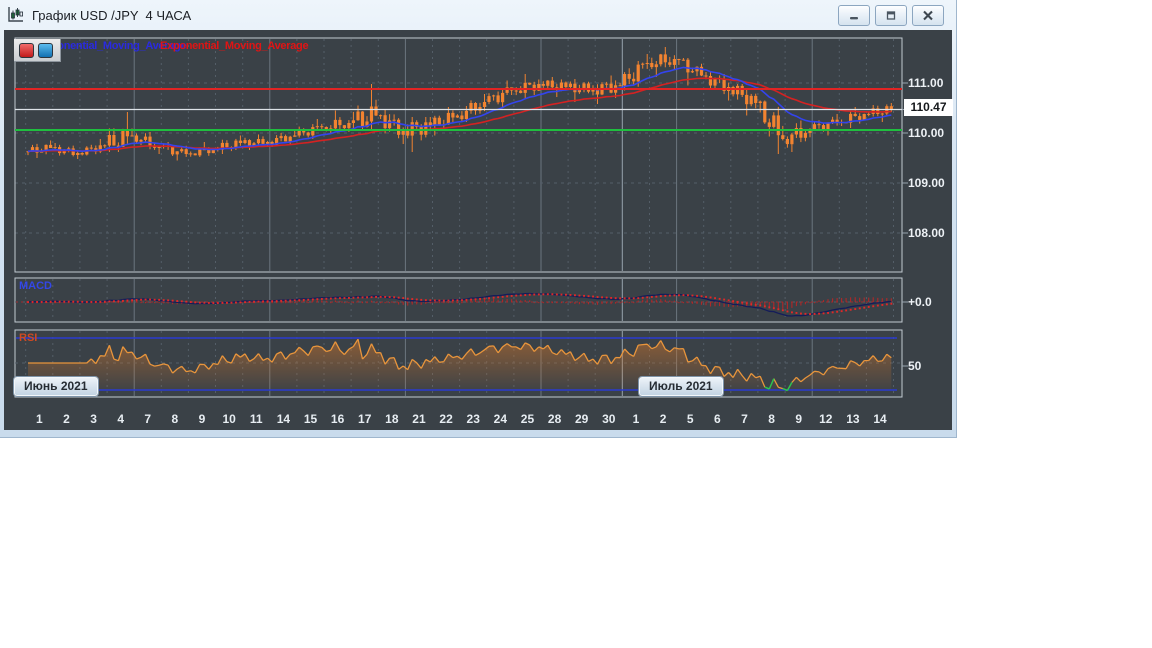  Describe the element at coordinates (527, 419) in the screenshot. I see `date-axis-label: 25` at that location.